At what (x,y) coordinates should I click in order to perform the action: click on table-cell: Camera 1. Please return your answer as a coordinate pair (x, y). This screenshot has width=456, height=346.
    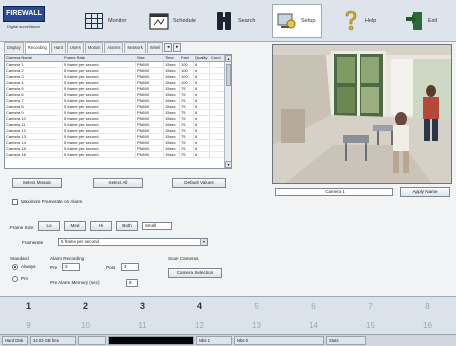
    Looking at the image, I should click on (34, 64).